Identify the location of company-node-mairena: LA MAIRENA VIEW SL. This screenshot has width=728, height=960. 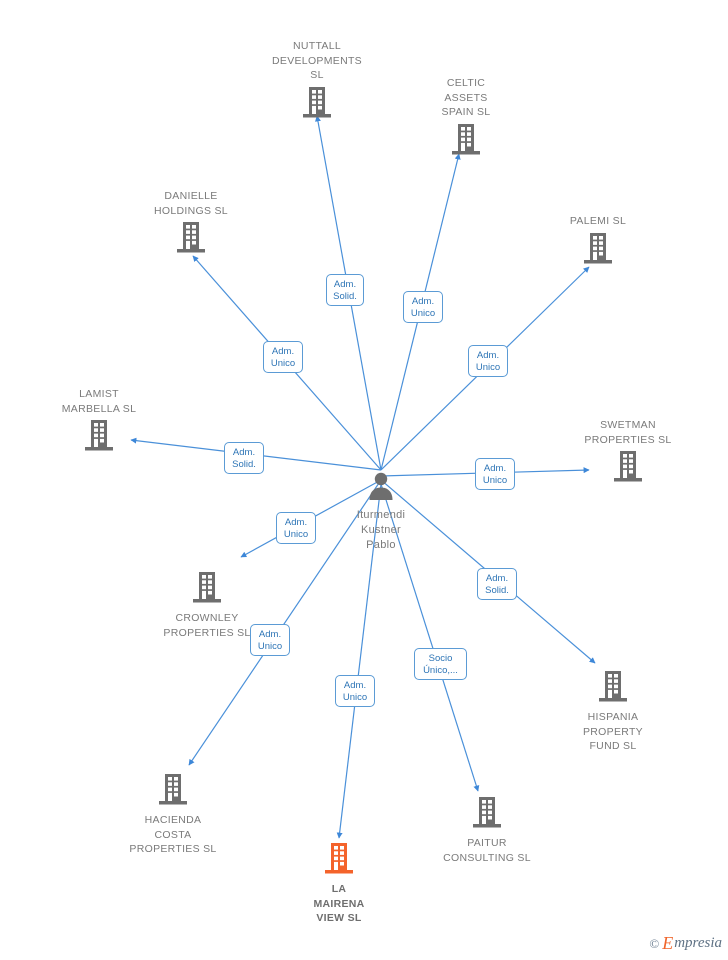
(339, 884).